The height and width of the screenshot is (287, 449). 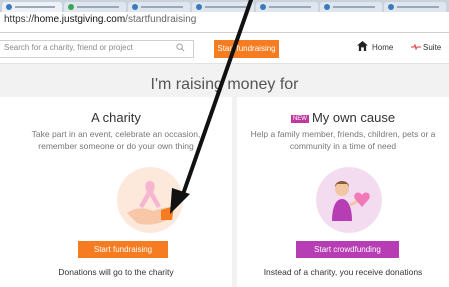 I want to click on start-crowdfunding-button: Start crowdfunding, so click(x=347, y=249).